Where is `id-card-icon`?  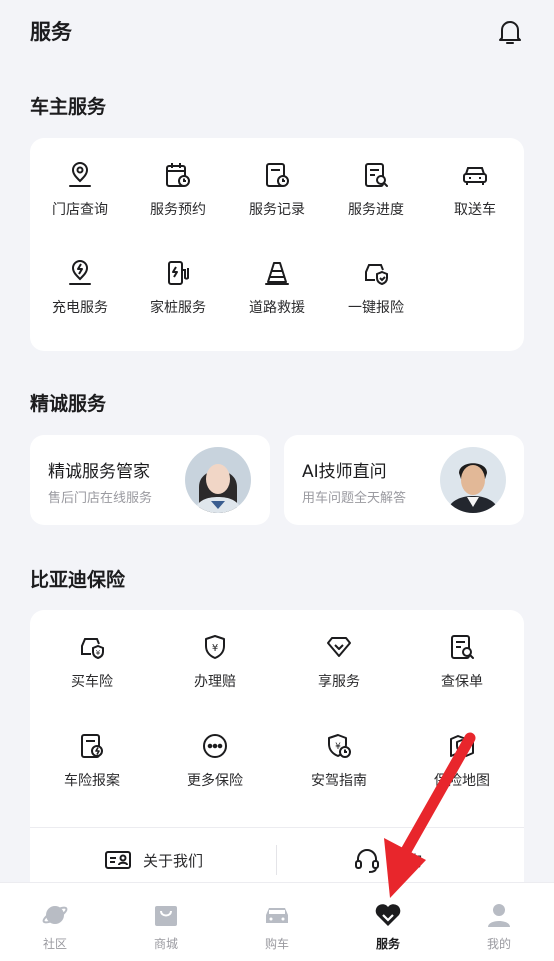 id-card-icon is located at coordinates (118, 860).